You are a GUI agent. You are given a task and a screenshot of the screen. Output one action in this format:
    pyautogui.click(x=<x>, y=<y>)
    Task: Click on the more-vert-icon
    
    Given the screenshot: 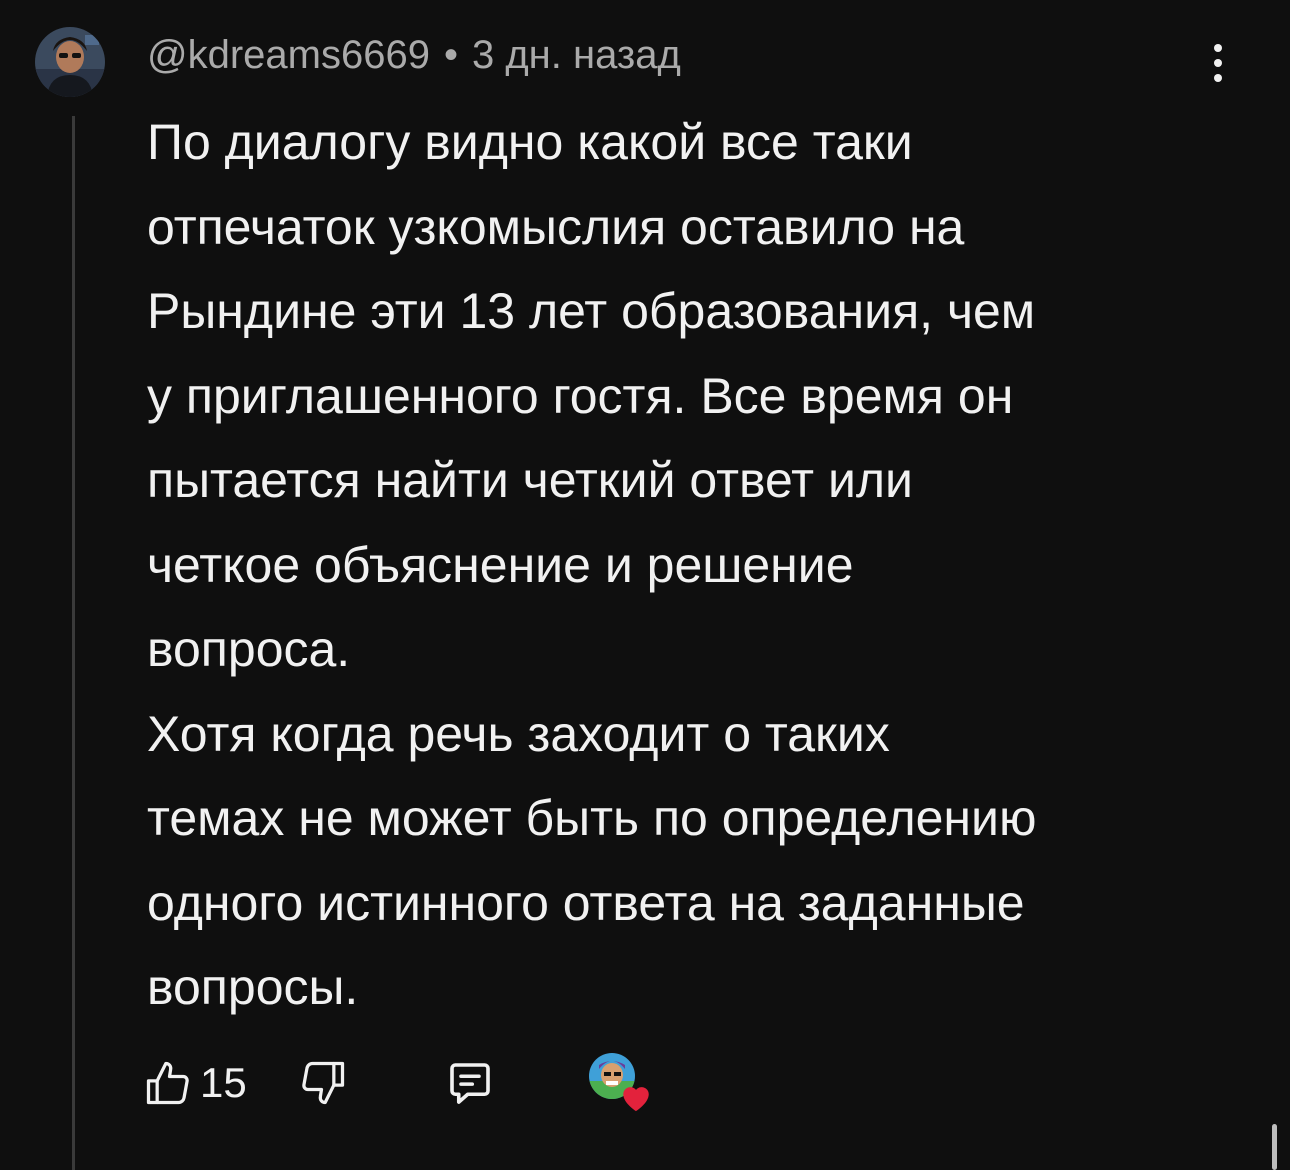 What is the action you would take?
    pyautogui.click(x=1218, y=63)
    